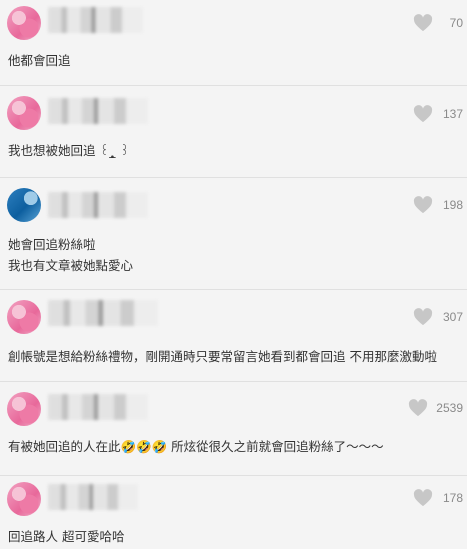  I want to click on like-button: 178, so click(438, 498).